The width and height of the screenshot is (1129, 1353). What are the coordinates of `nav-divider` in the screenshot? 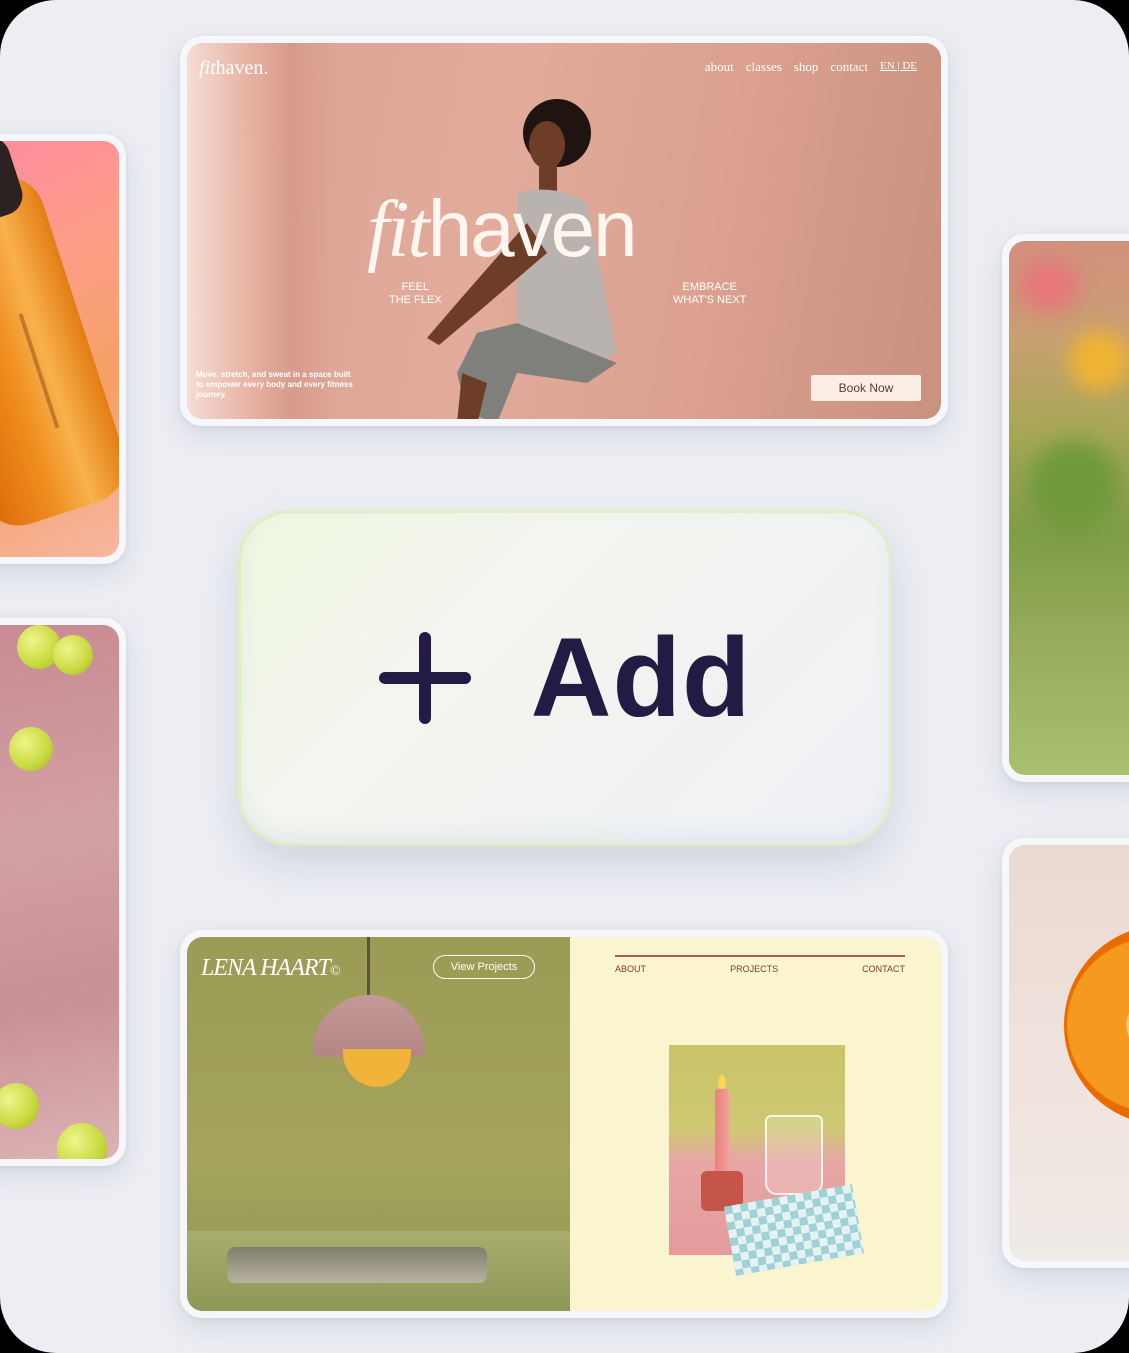 It's located at (760, 956).